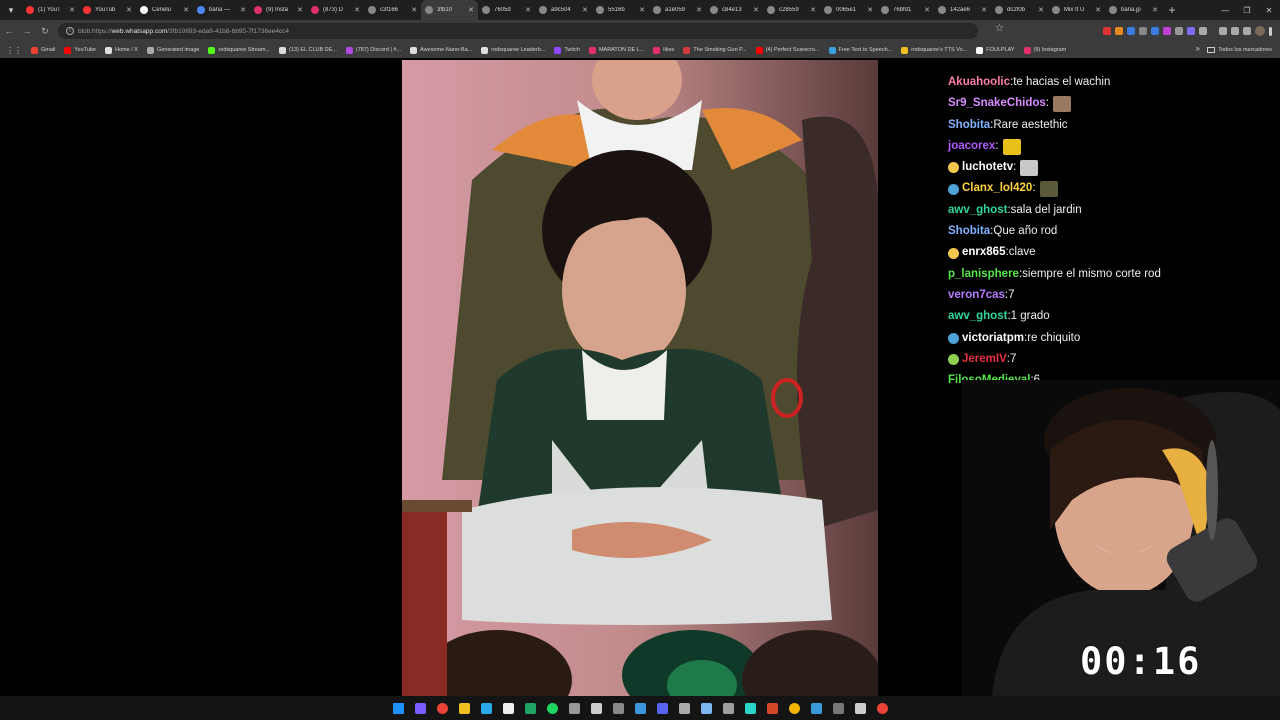 The image size is (1280, 720). Describe the element at coordinates (993, 338) in the screenshot. I see `chat-username: victoriatpm` at that location.